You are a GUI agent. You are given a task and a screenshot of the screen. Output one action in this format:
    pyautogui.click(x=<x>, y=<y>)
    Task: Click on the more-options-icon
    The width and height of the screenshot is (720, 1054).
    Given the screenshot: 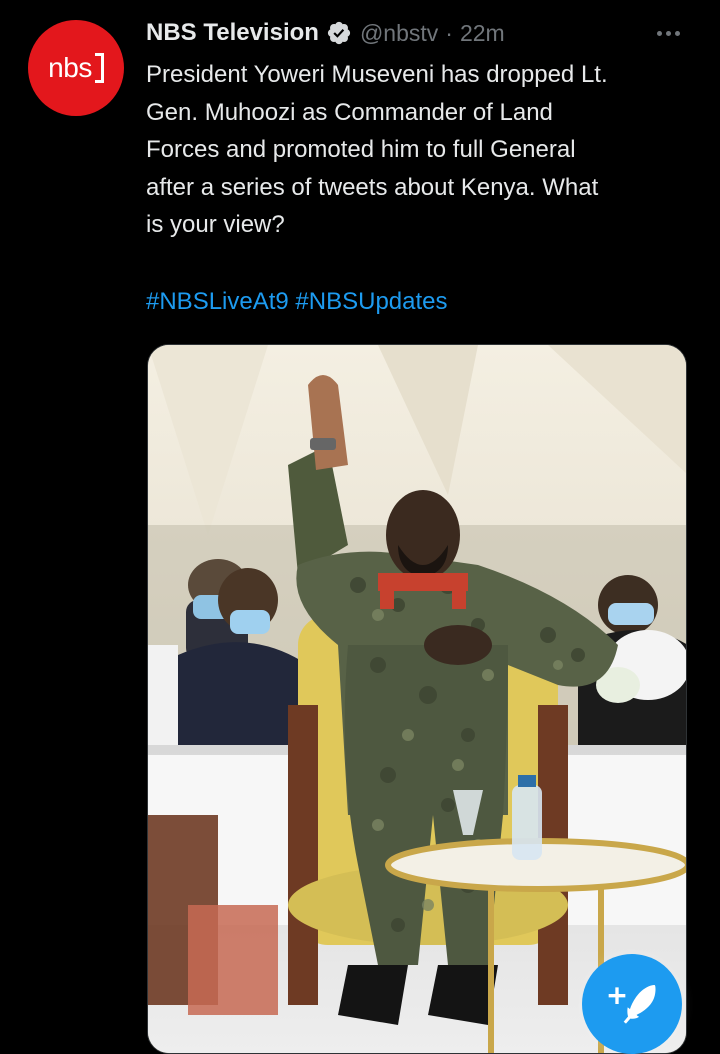 What is the action you would take?
    pyautogui.click(x=668, y=33)
    